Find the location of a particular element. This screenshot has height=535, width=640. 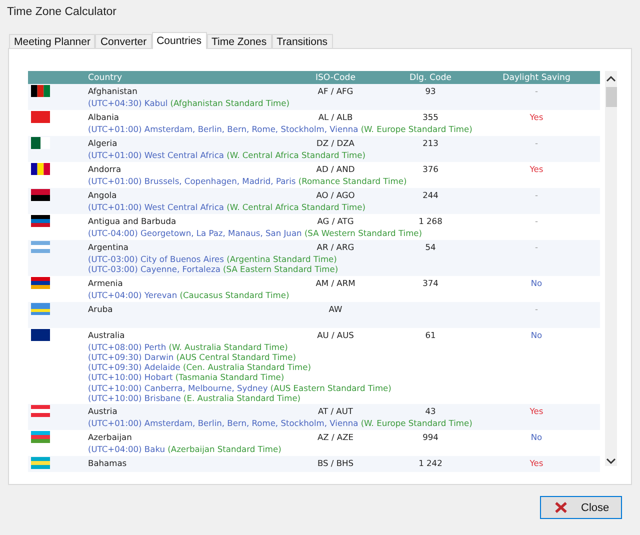

timezone-line: (UTC+01:00) Brussels, Copenhagen, Madrid, Paris (Romance Standard Time) is located at coordinates (248, 181).